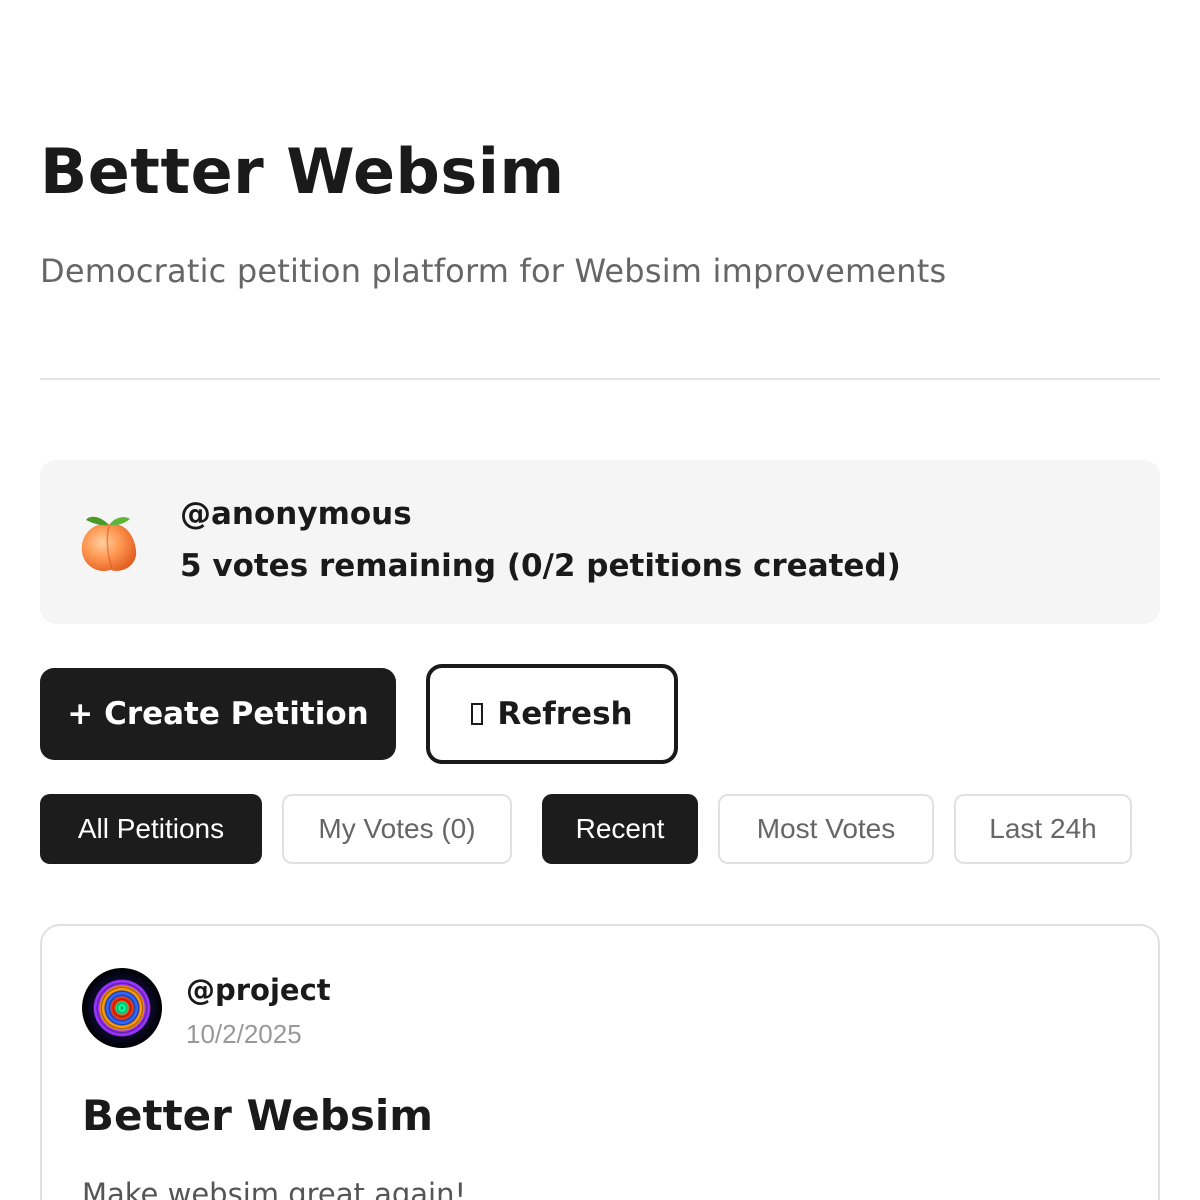 The image size is (1200, 1200). I want to click on current-username: @anonymous, so click(296, 514).